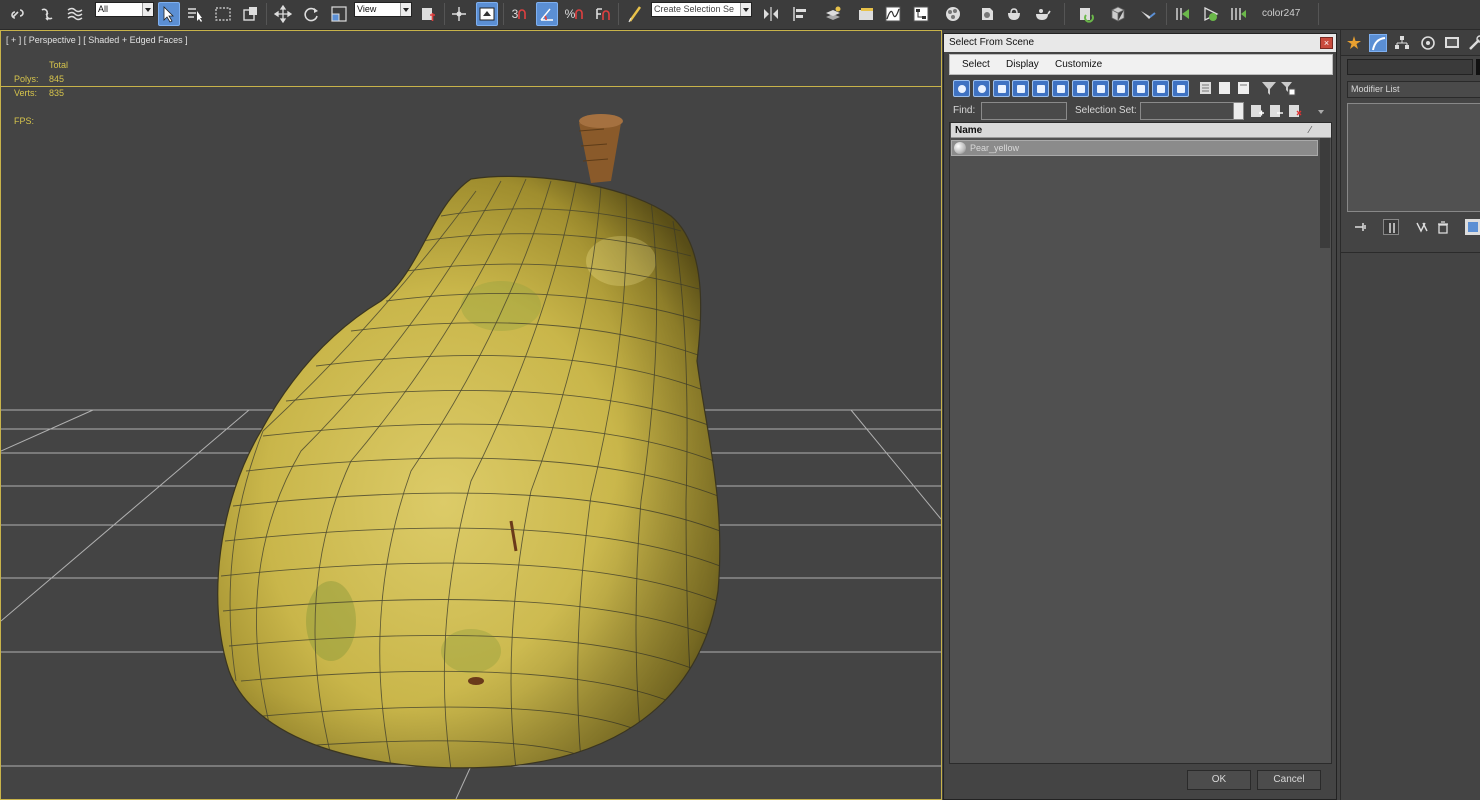 This screenshot has width=1480, height=800. Describe the element at coordinates (1378, 43) in the screenshot. I see `modify-tab-icon` at that location.